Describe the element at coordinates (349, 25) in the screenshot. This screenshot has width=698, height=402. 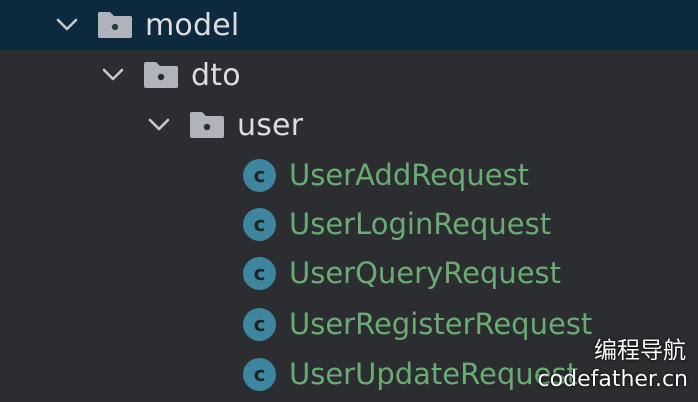
I see `tree-node-model: model` at that location.